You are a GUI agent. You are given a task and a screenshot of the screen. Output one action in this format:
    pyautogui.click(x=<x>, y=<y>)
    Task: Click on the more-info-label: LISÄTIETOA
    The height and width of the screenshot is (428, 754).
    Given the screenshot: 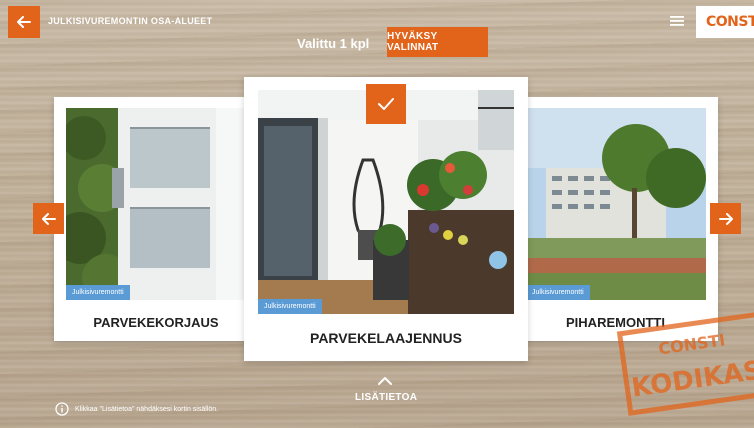 What is the action you would take?
    pyautogui.click(x=386, y=397)
    